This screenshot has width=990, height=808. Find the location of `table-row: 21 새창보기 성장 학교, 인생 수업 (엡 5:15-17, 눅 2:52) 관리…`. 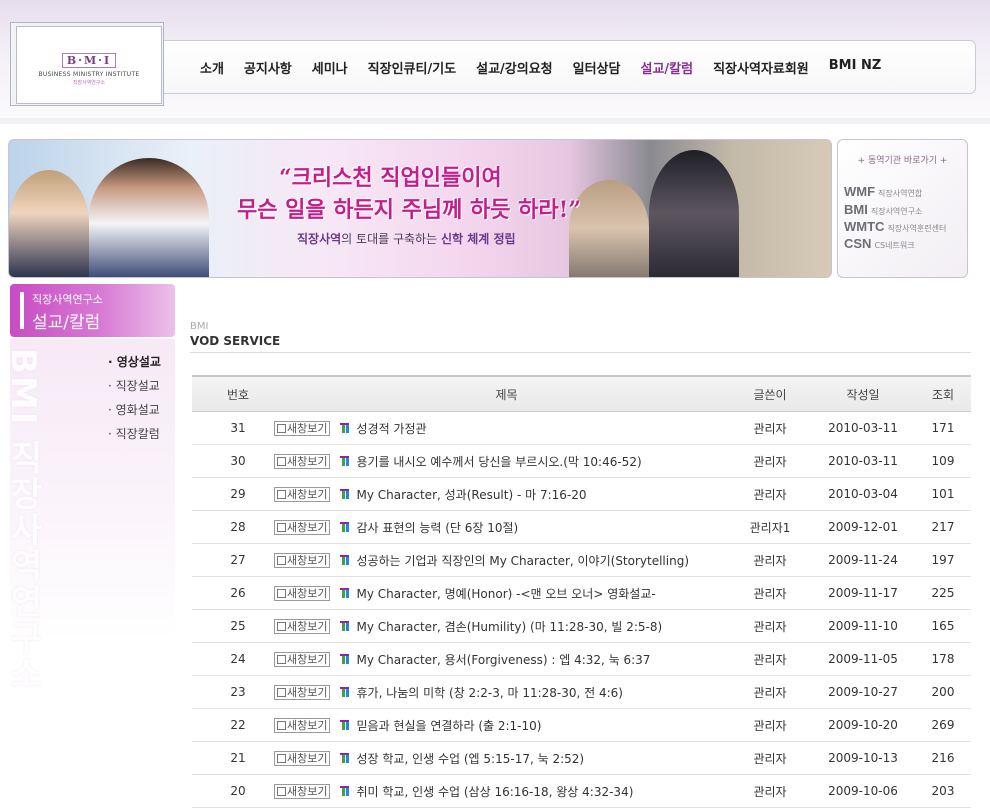

table-row: 21 새창보기 성장 학교, 인생 수업 (엡 5:15-17, 눅 2:52) 관리… is located at coordinates (581, 758).